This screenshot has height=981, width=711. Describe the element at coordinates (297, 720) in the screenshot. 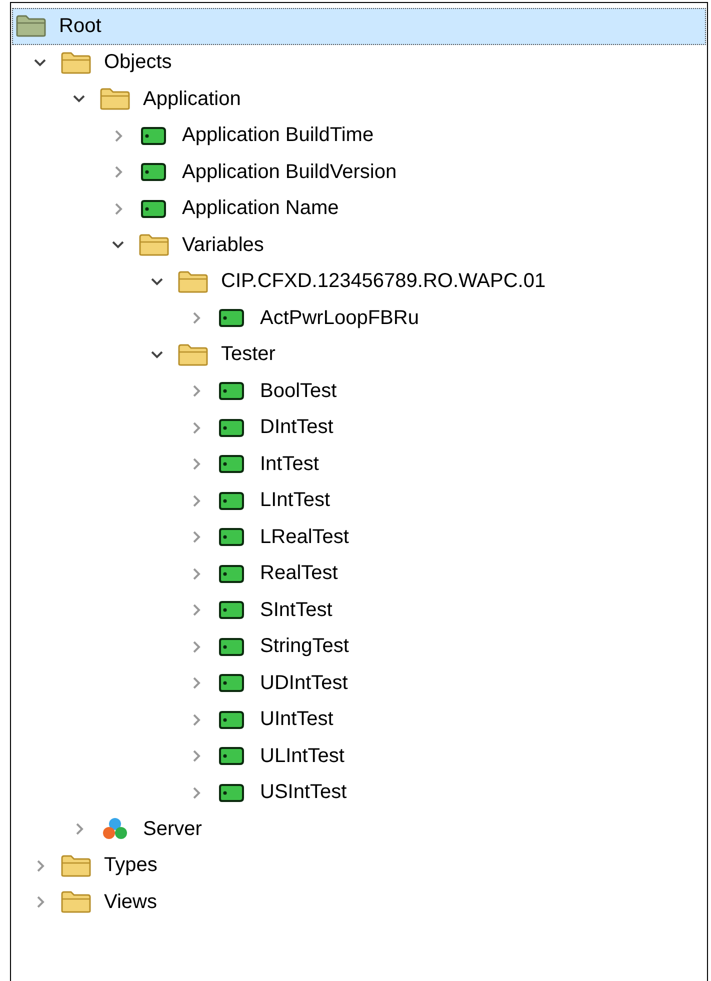

I see `tree-item: UIntTest` at that location.